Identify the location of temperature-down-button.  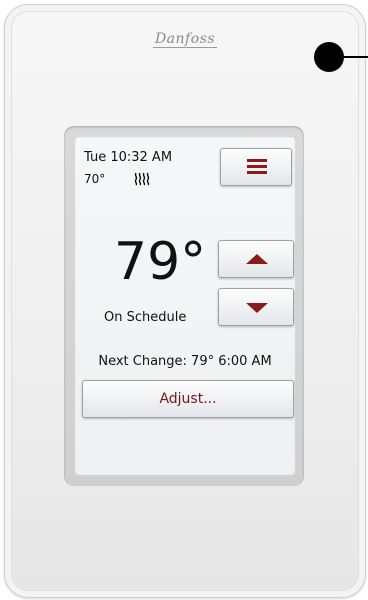
(256, 307).